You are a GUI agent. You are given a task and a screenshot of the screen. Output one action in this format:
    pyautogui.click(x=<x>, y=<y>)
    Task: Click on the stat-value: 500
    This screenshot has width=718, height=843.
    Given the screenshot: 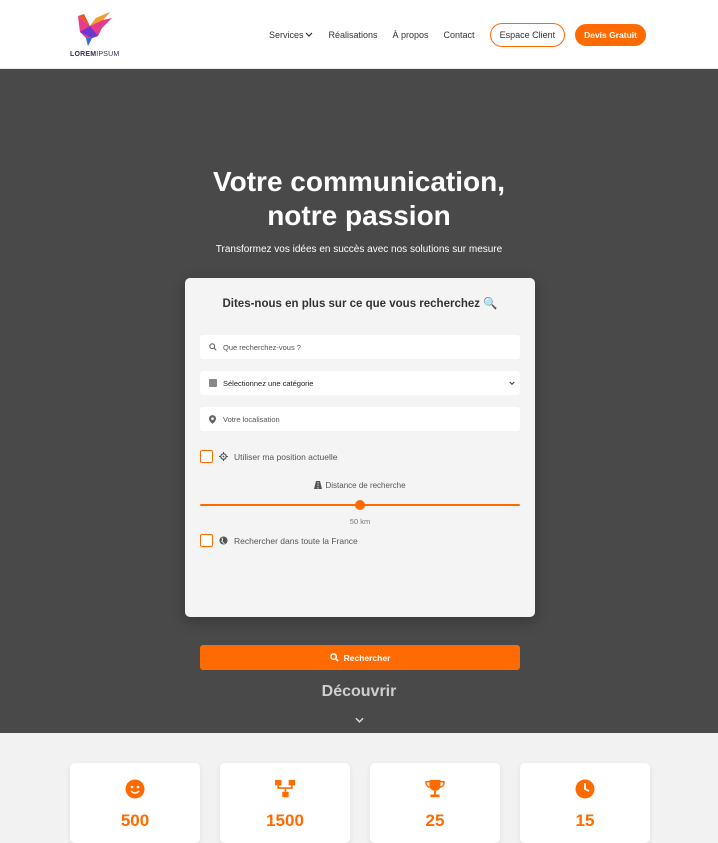 What is the action you would take?
    pyautogui.click(x=135, y=820)
    